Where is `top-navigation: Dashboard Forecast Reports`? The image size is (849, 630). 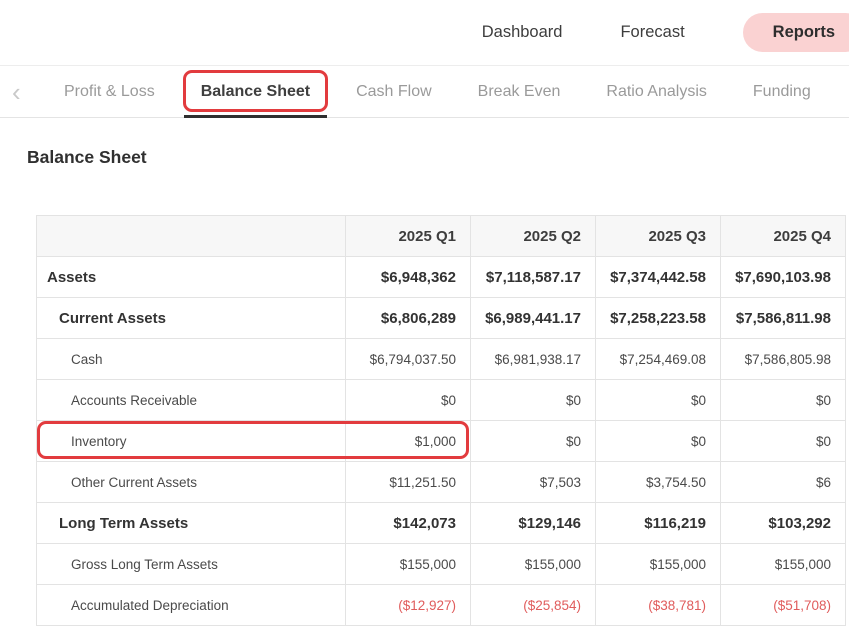
top-navigation: Dashboard Forecast Reports is located at coordinates (424, 33).